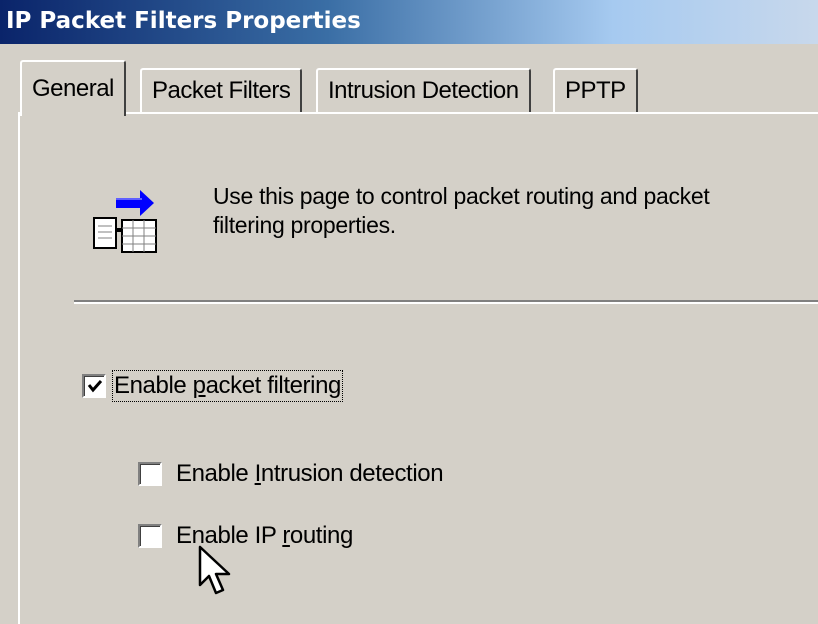 The image size is (818, 624). Describe the element at coordinates (150, 536) in the screenshot. I see `enable-ip-routing-checkbox` at that location.